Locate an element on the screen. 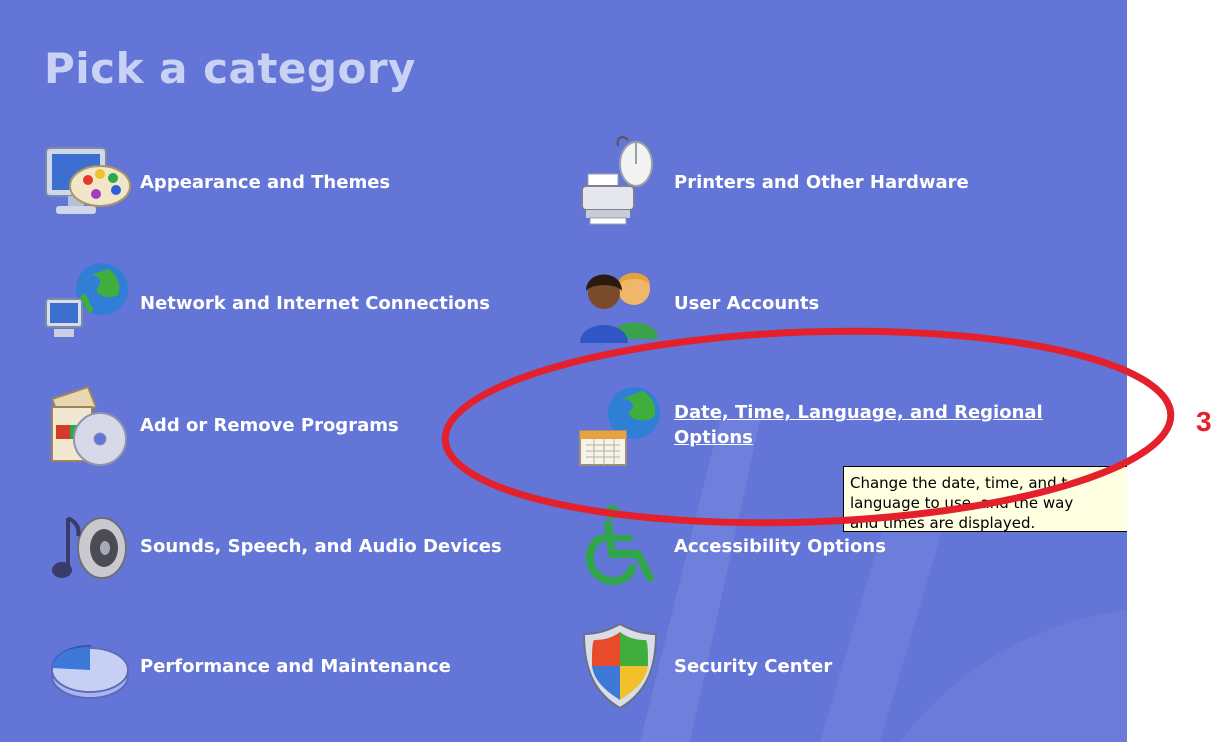 The image size is (1221, 742). printer-hardware-icon is located at coordinates (620, 182).